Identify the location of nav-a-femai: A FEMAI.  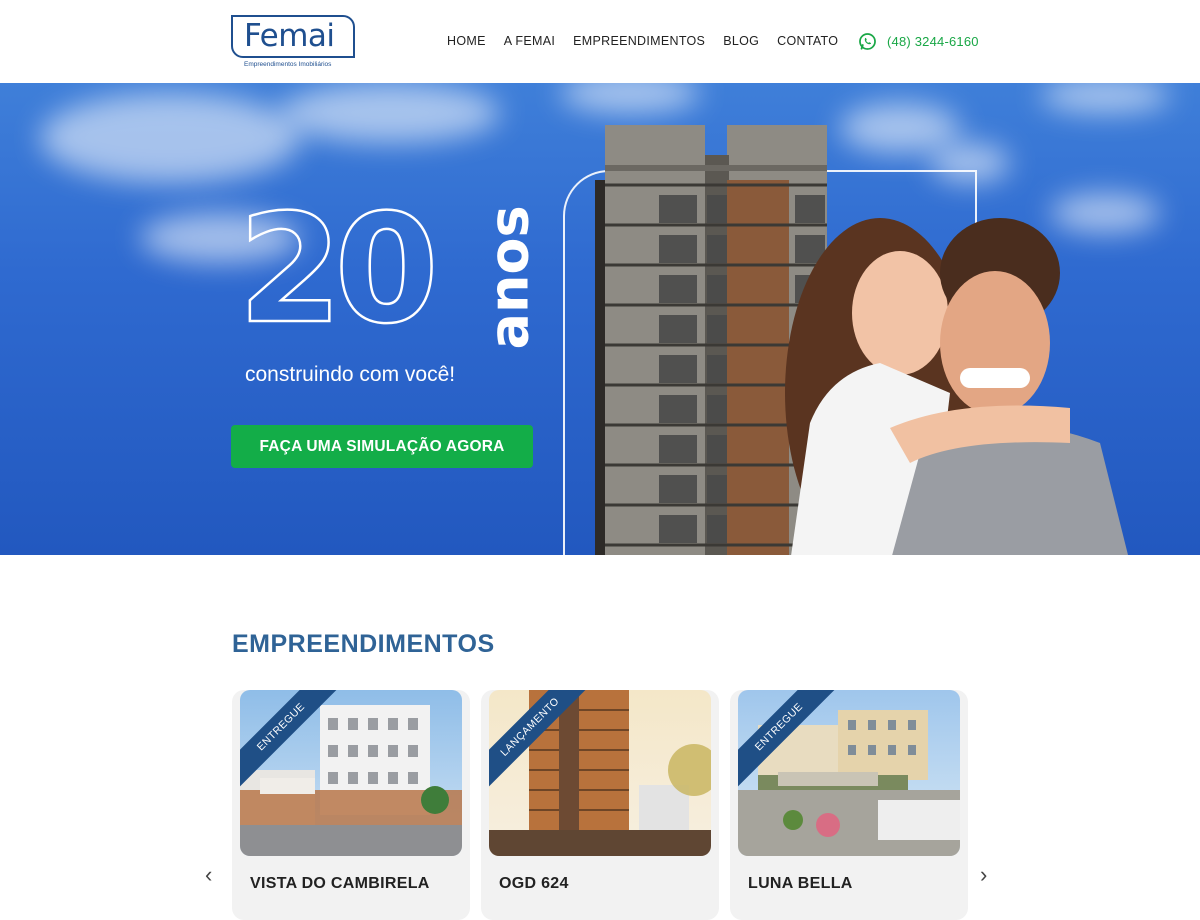
(529, 41).